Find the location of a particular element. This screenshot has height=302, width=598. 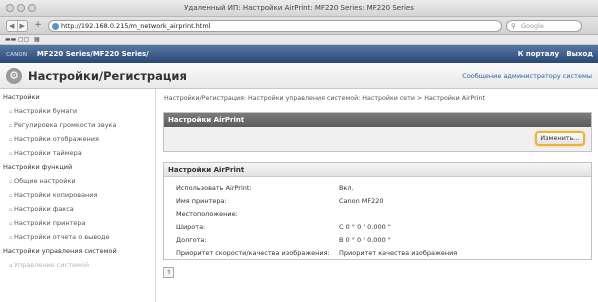

admin-mail-link: Сообщение администратору системы is located at coordinates (527, 76).